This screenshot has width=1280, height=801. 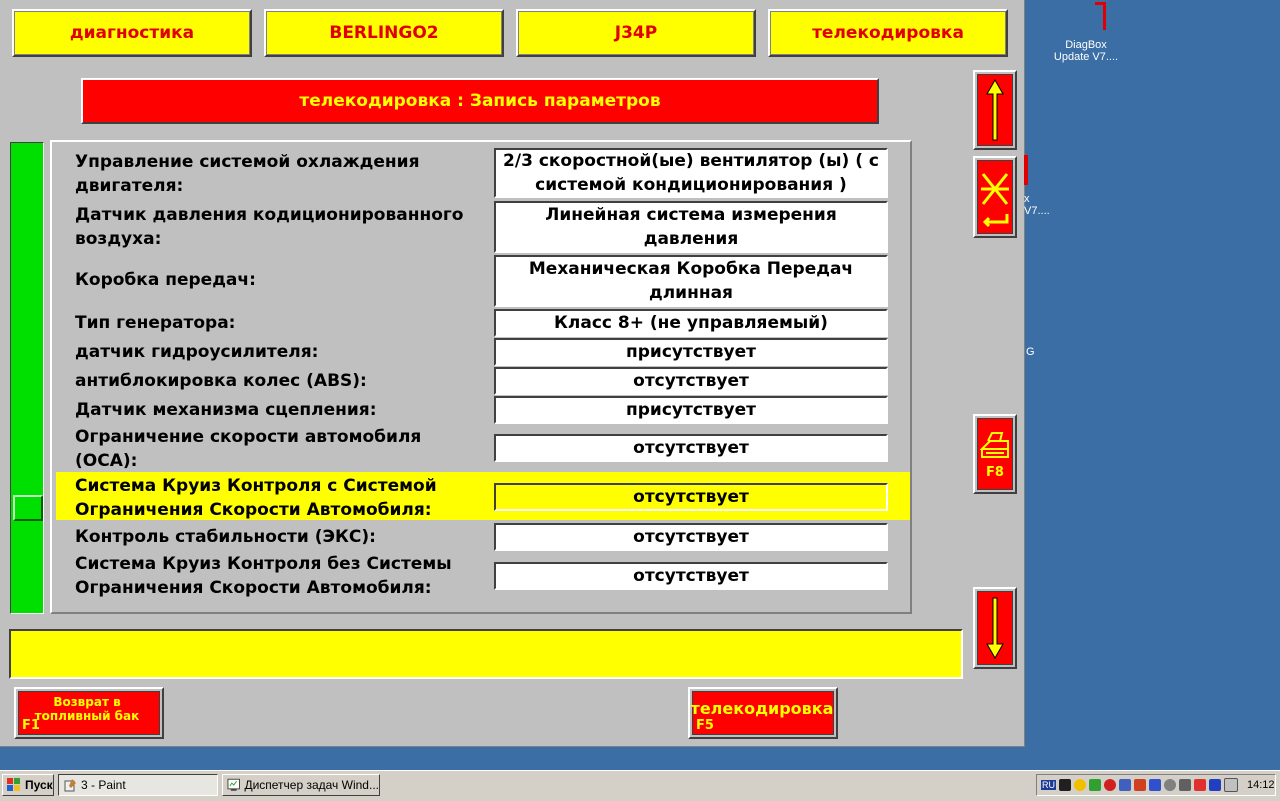 I want to click on row-label: антиблокировка колес (ABS):, so click(x=221, y=381).